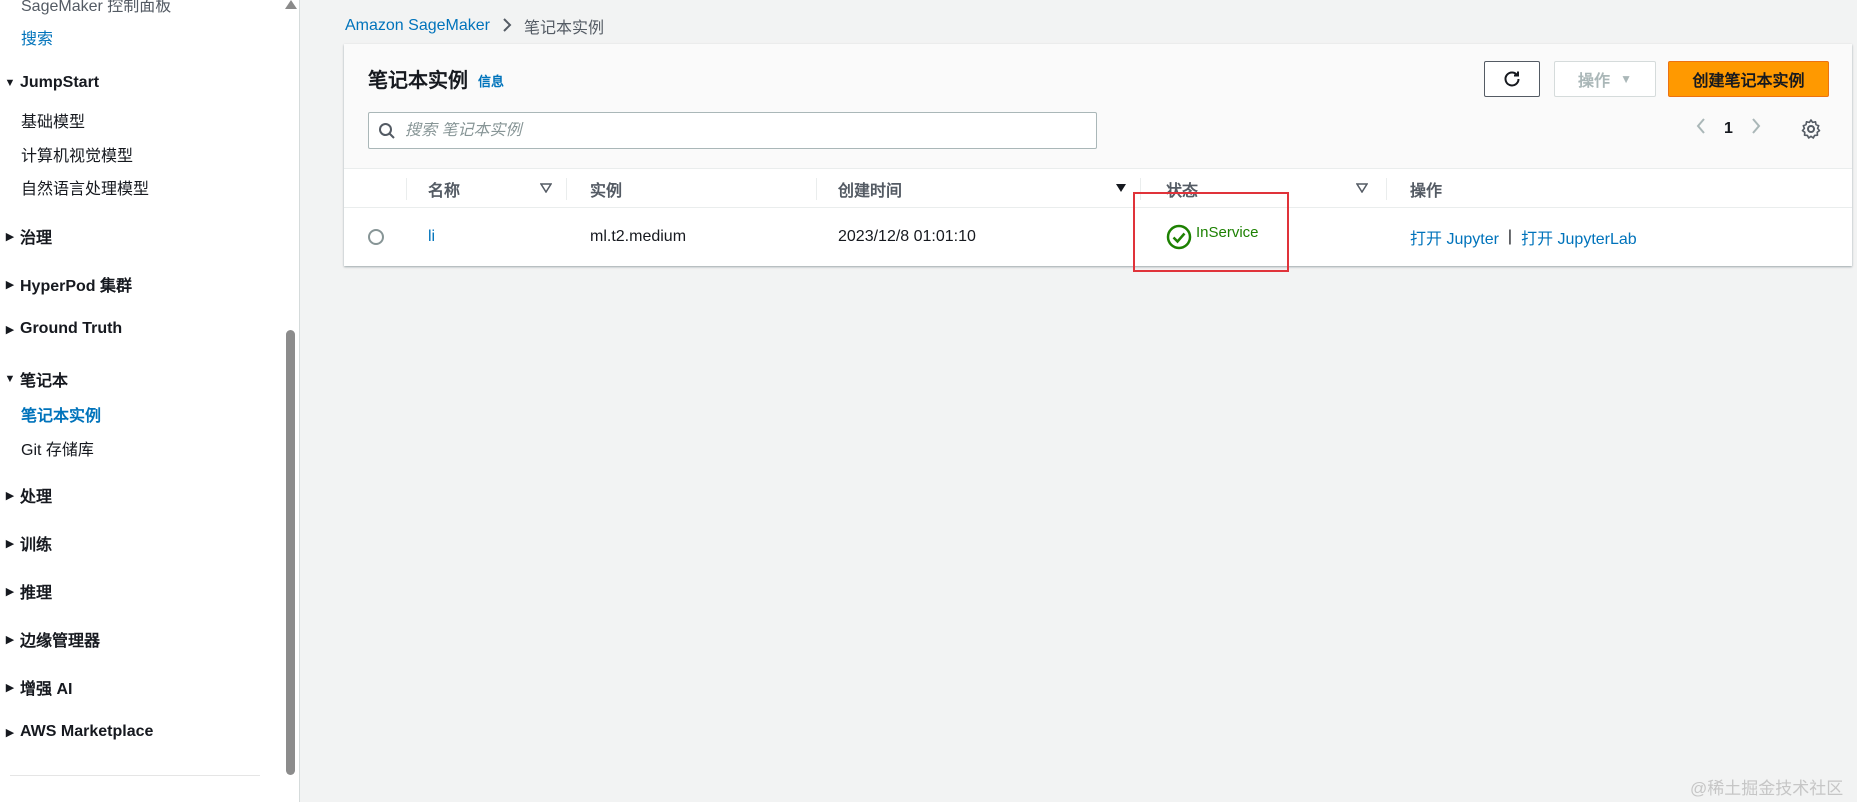 Image resolution: width=1857 pixels, height=802 pixels. I want to click on refresh-button, so click(1512, 79).